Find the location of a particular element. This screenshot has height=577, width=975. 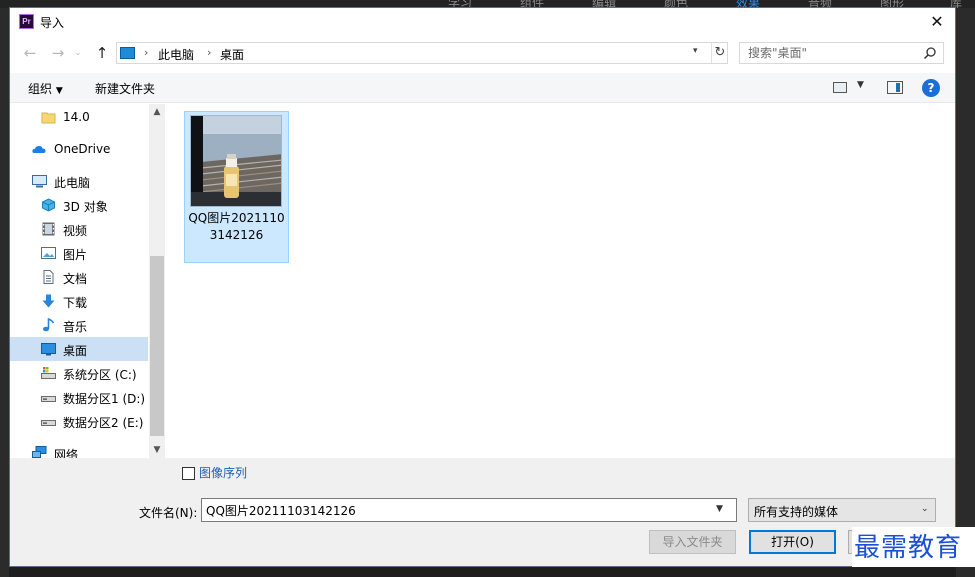

folder-icon is located at coordinates (48, 118).